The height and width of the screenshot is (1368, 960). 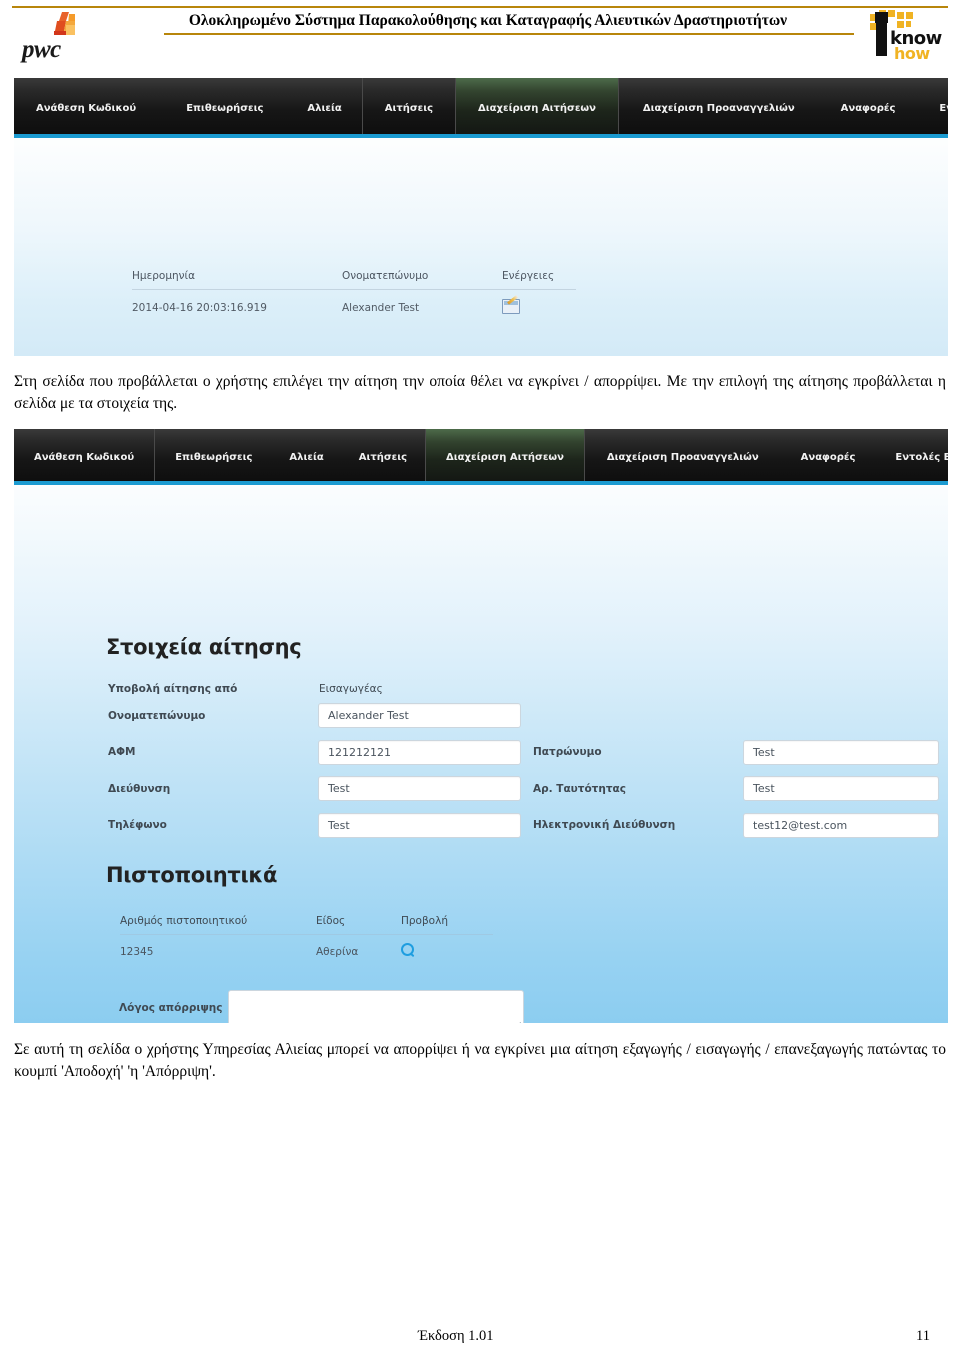 I want to click on col-certificate-view: Προβολή, so click(x=447, y=924).